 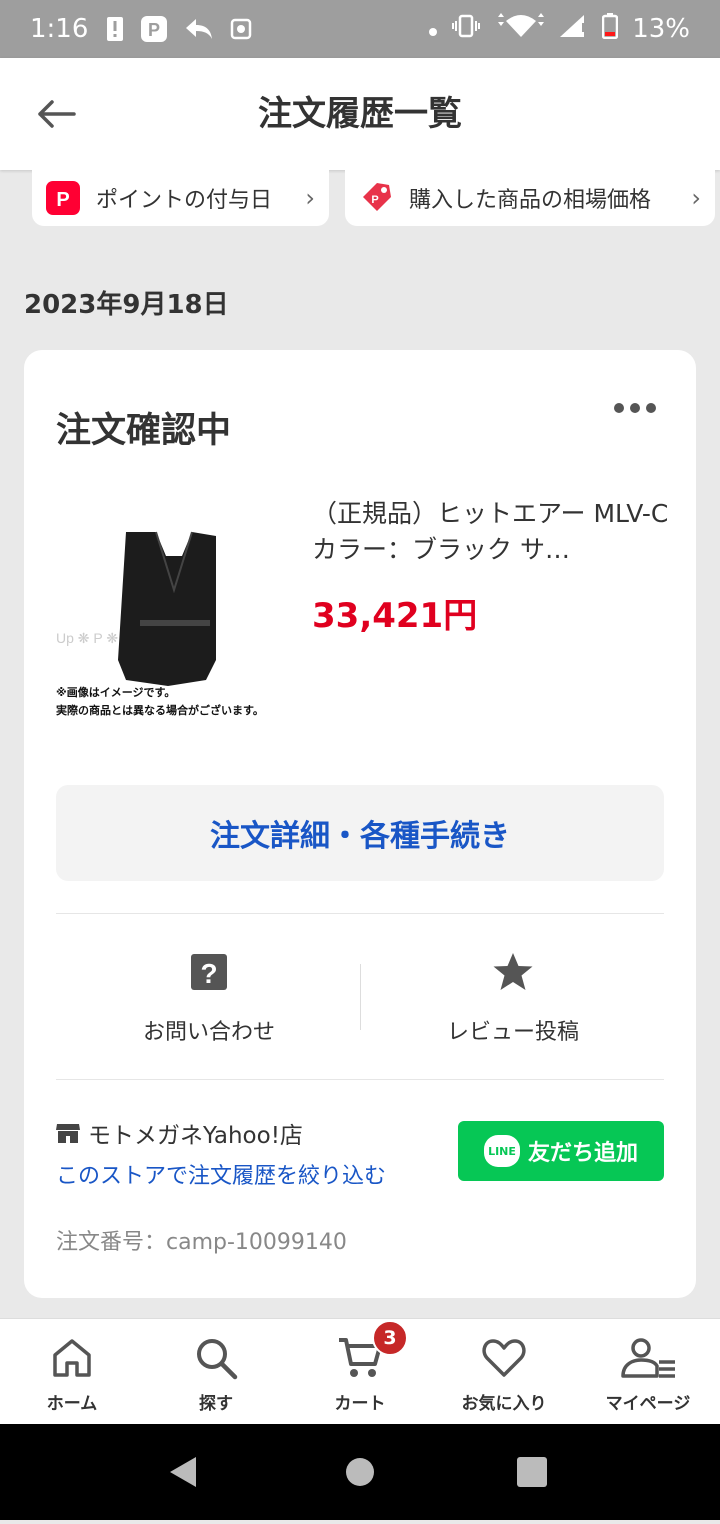 What do you see at coordinates (216, 1404) in the screenshot?
I see `tab-label: 探す` at bounding box center [216, 1404].